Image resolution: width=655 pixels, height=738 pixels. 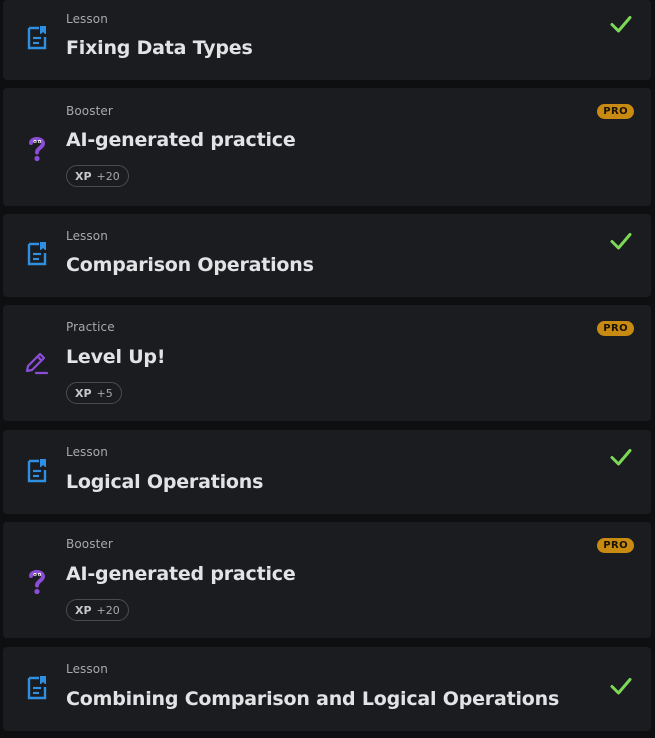 I want to click on xp-value: +5, so click(x=104, y=393).